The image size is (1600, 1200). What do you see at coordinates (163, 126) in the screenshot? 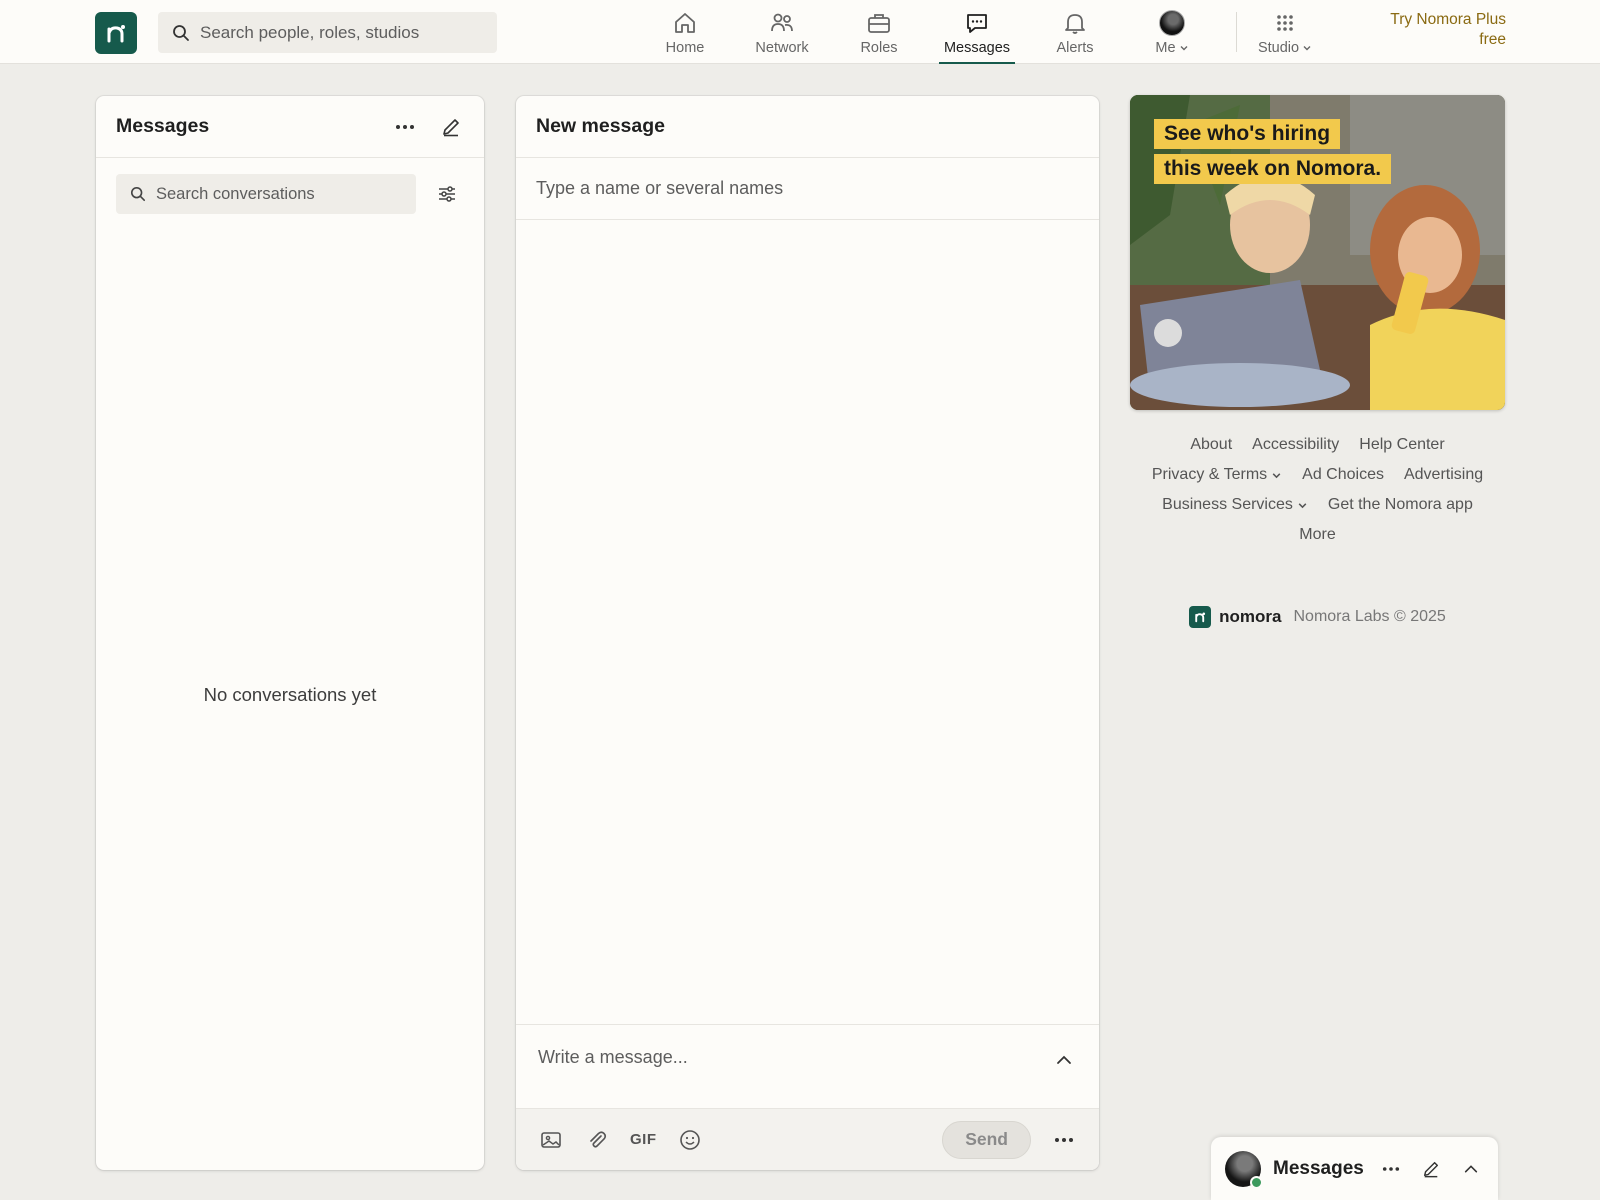
I see `conversations-title: Messages` at bounding box center [163, 126].